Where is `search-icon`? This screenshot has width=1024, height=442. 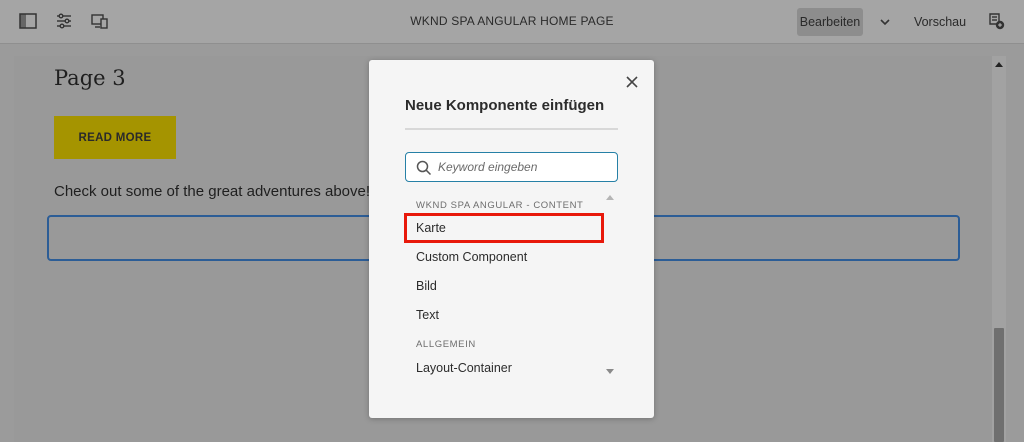 search-icon is located at coordinates (424, 168).